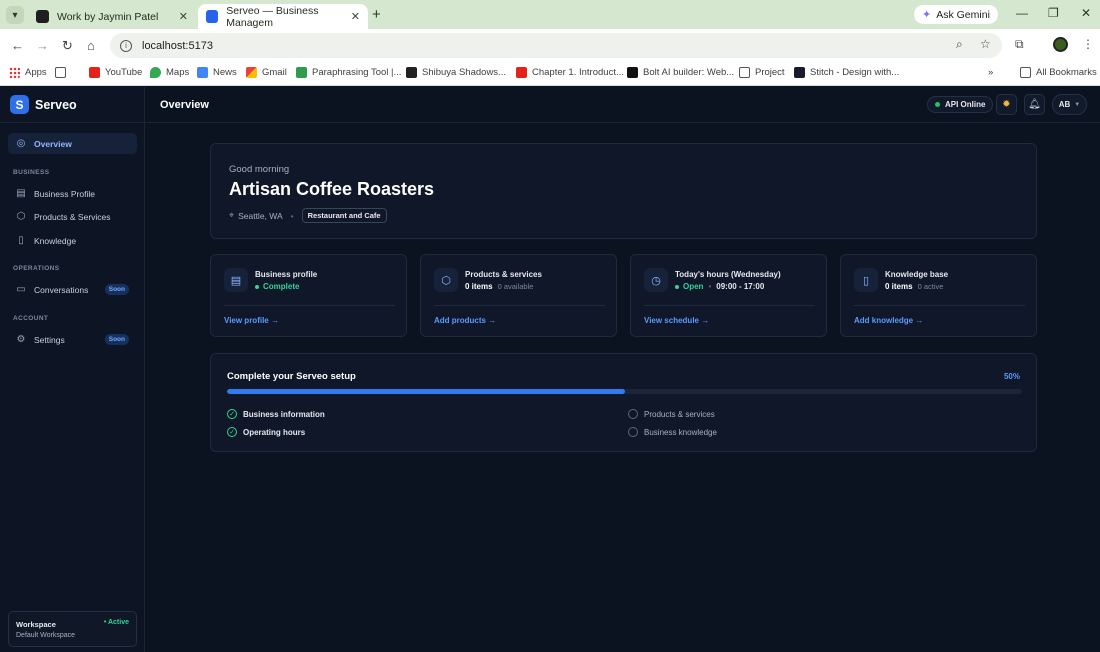  I want to click on browser-tab-1: Work by Jaymin Patel ✕, so click(112, 16).